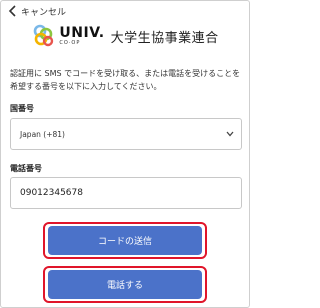 The image size is (320, 308). Describe the element at coordinates (125, 11) in the screenshot. I see `cancel-link: キャンセル` at that location.